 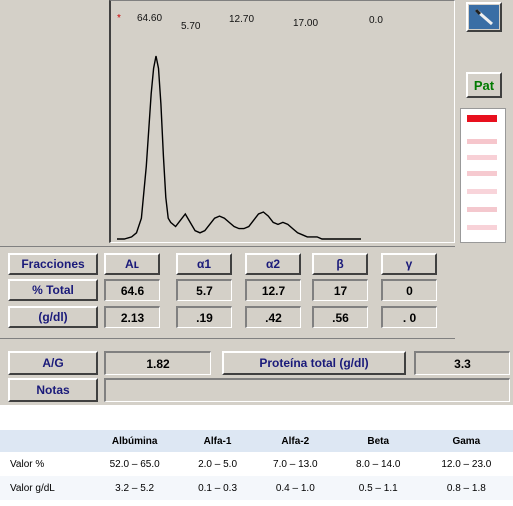 What do you see at coordinates (157, 363) in the screenshot?
I see `ag-value-field: 1.82` at bounding box center [157, 363].